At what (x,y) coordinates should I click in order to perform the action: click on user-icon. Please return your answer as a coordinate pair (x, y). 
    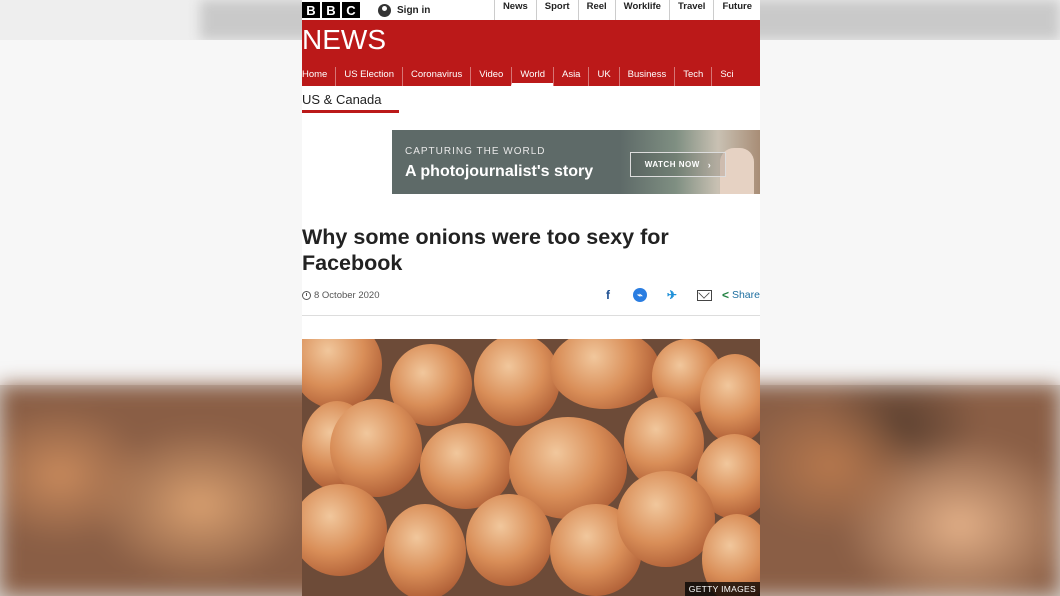
    Looking at the image, I should click on (384, 10).